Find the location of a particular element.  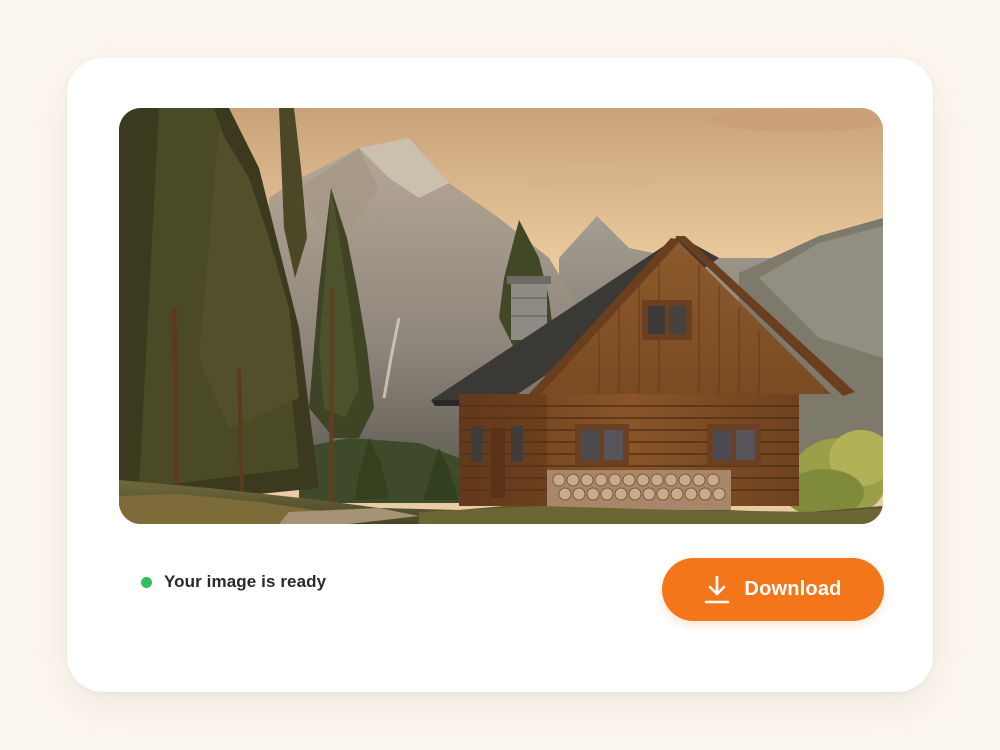

download-button: Download is located at coordinates (773, 589).